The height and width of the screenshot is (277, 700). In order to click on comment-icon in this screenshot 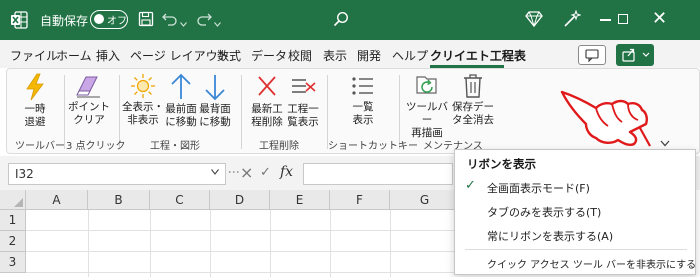, I will do `click(592, 56)`.